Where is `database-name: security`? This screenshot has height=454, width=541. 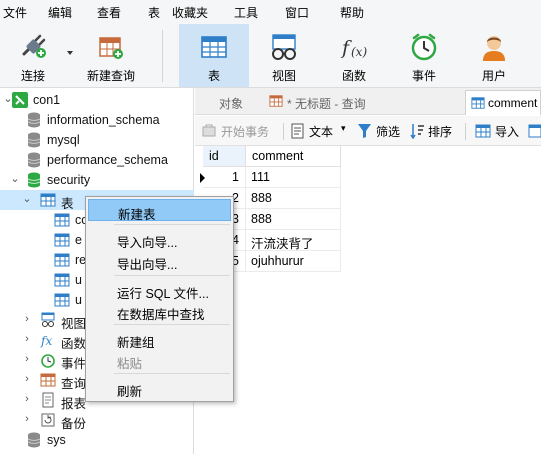 database-name: security is located at coordinates (69, 180).